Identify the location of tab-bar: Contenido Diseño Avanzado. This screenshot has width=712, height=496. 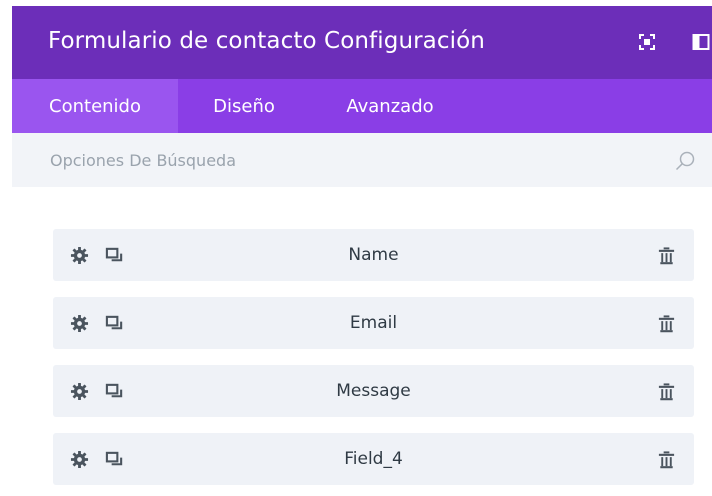
(362, 106).